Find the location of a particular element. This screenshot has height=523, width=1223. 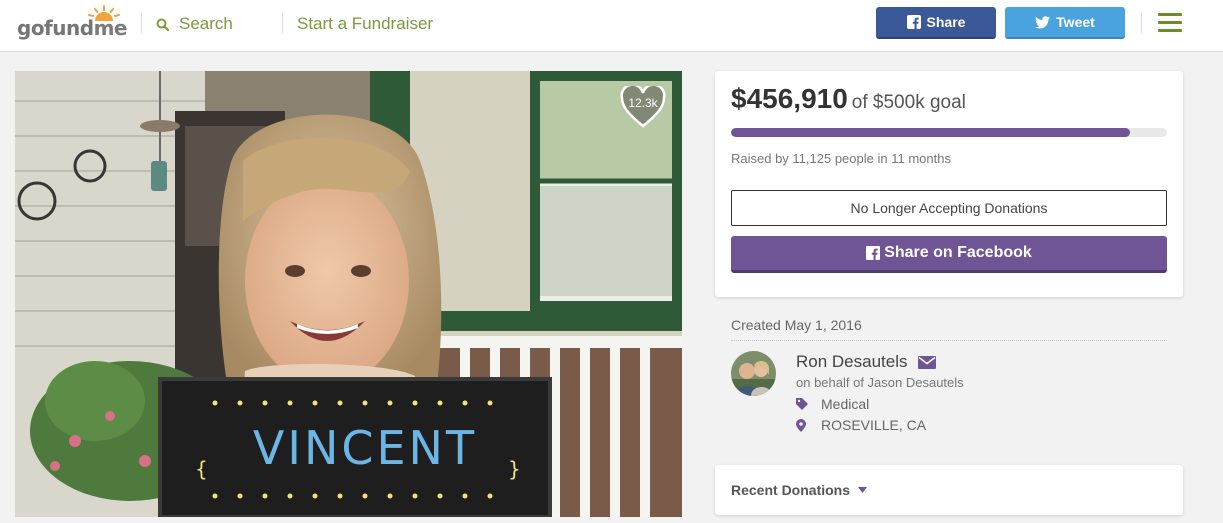

progress-fill is located at coordinates (930, 132).